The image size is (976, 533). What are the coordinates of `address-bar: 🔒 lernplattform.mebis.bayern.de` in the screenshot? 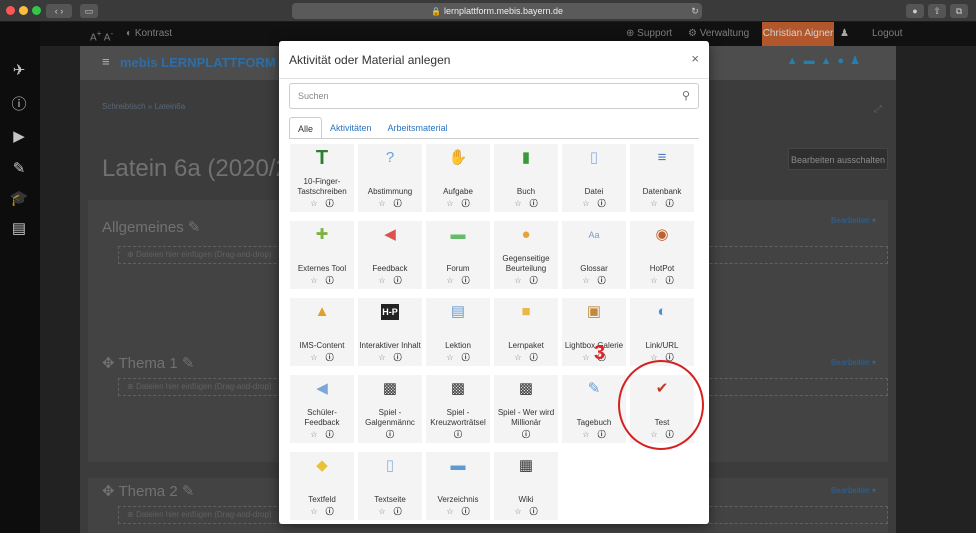 It's located at (497, 11).